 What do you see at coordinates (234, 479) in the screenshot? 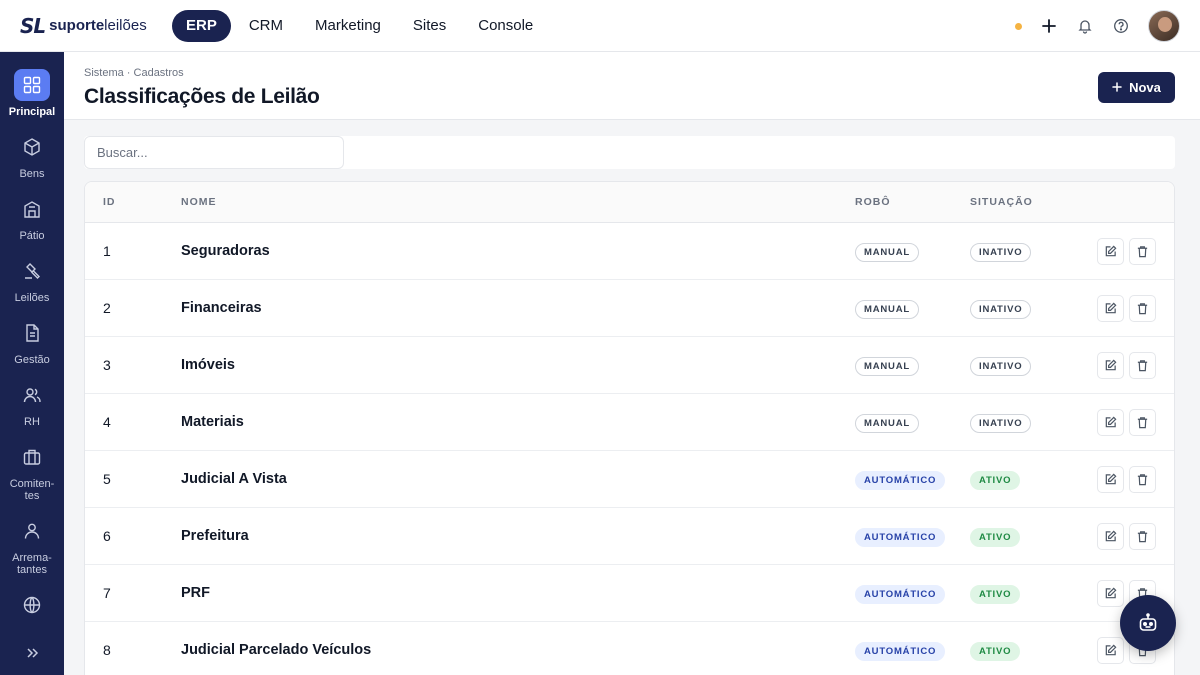
I see `row-name: Judicial A Vista` at bounding box center [234, 479].